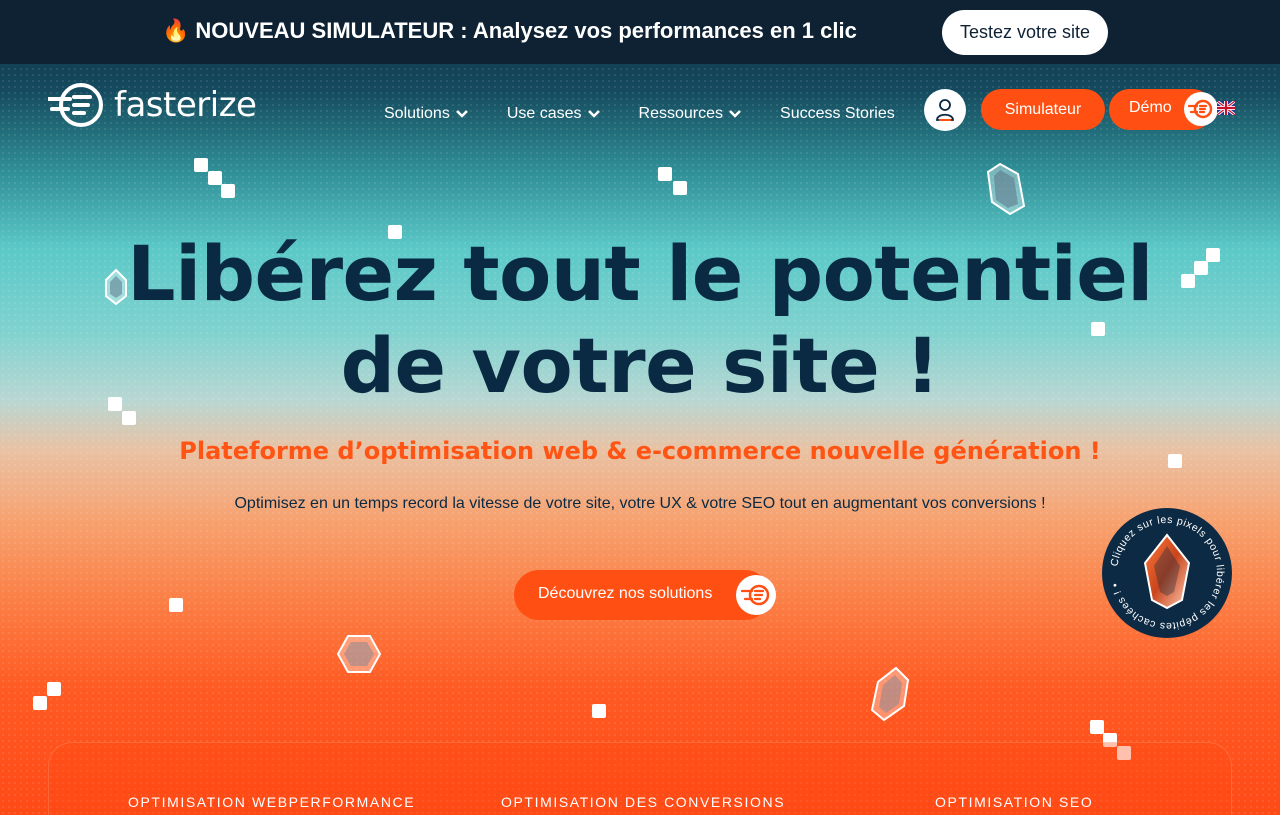 The width and height of the screenshot is (1280, 815). Describe the element at coordinates (643, 802) in the screenshot. I see `feature-conversions: OPTIMISATION DES CONVERSIONS` at that location.